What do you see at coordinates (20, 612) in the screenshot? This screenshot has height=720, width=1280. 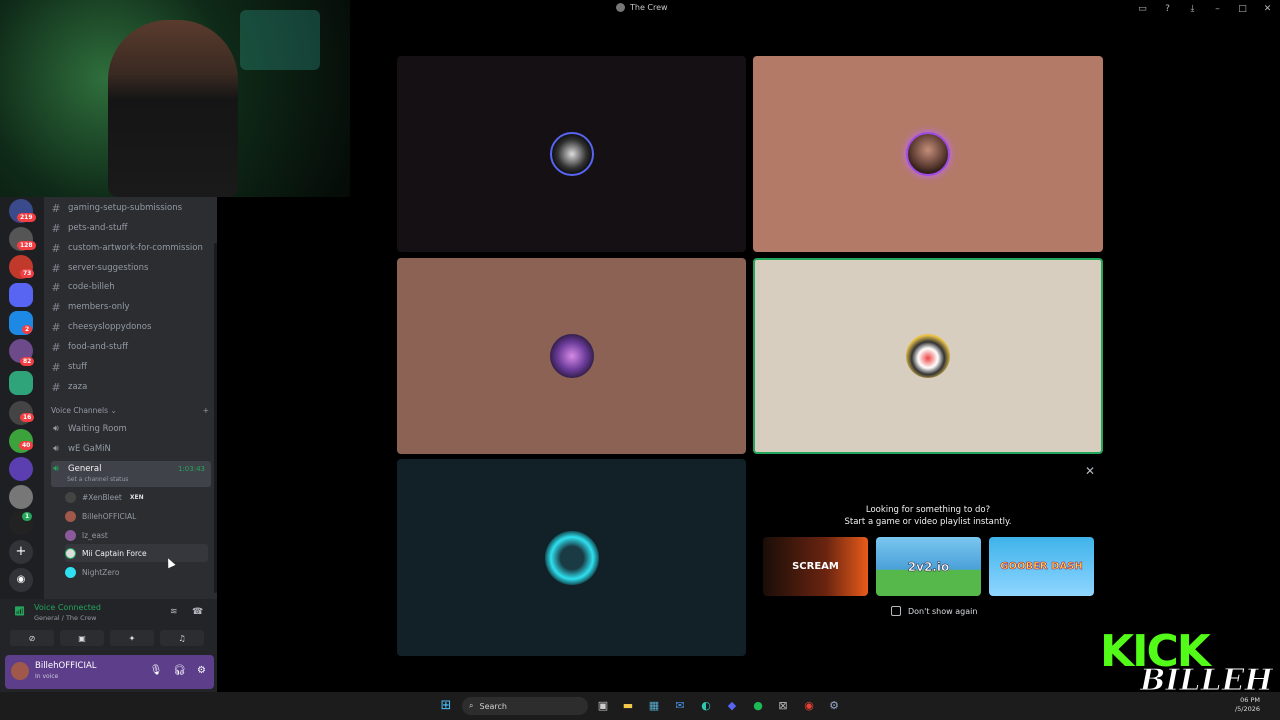 I see `signal-icon: 📶︎` at bounding box center [20, 612].